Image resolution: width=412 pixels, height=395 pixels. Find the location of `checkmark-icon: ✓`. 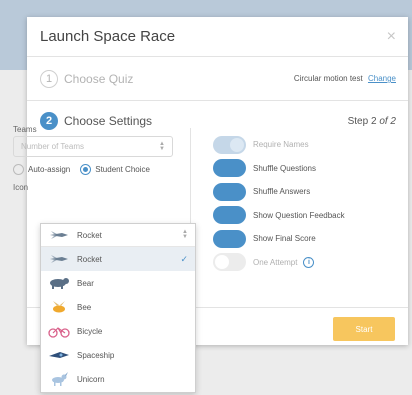

checkmark-icon: ✓ is located at coordinates (184, 258).